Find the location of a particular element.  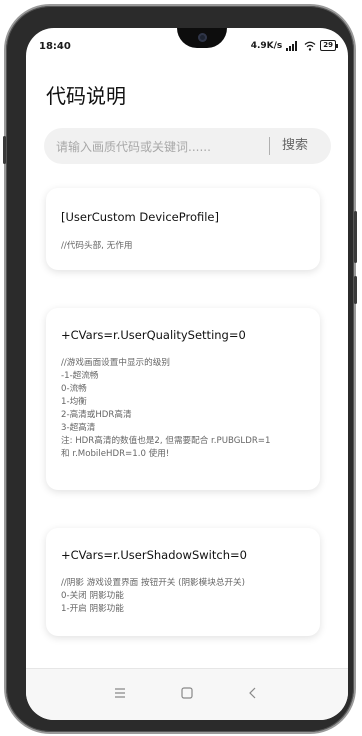

card-line: -1-超流畅 is located at coordinates (80, 376).